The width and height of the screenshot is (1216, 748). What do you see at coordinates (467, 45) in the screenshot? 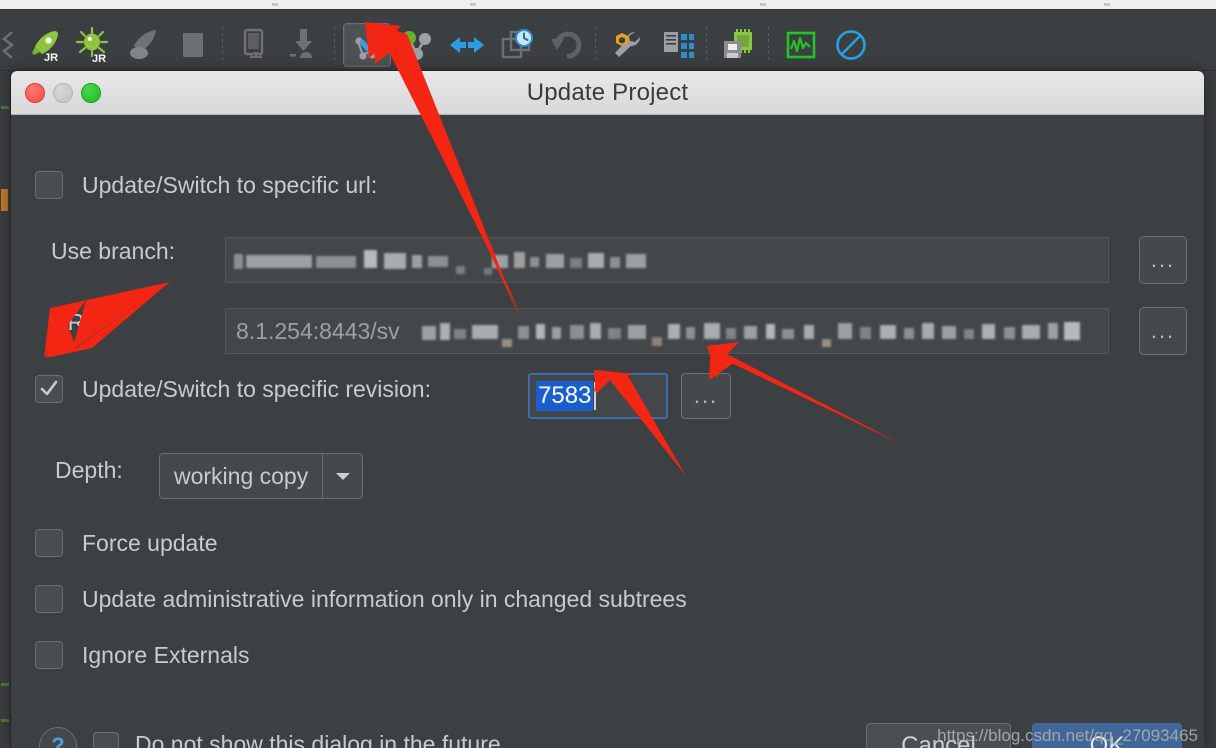
I see `vcs-compare-icon` at bounding box center [467, 45].